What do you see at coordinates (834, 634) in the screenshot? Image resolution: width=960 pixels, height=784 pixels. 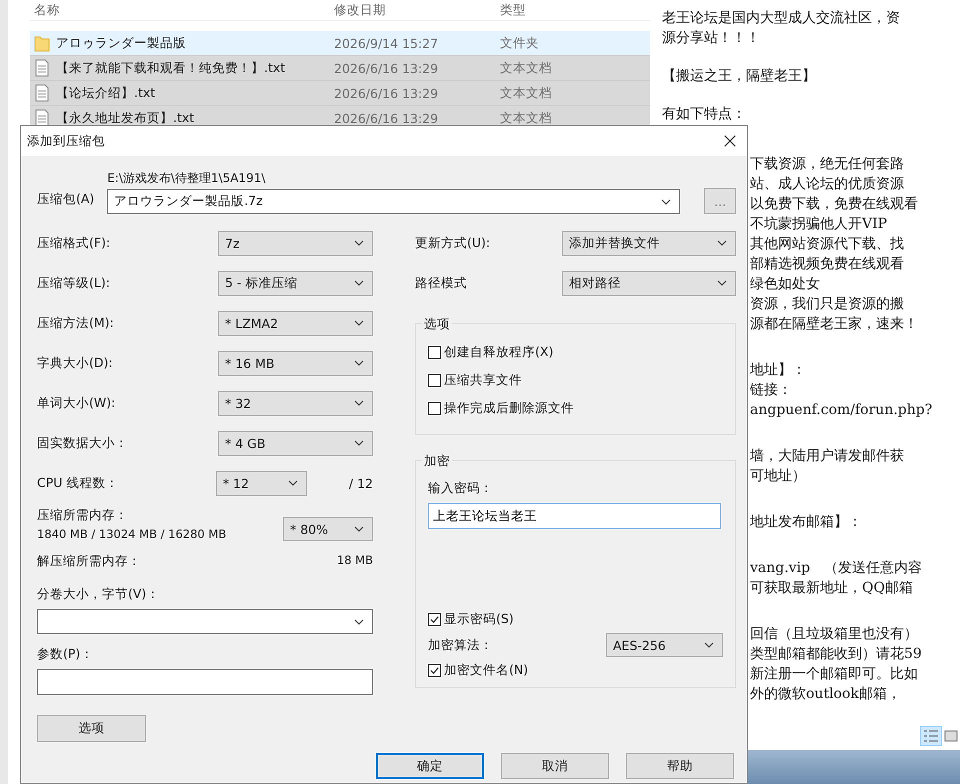 I see `text-line: 回信（且垃圾箱里也没有）` at bounding box center [834, 634].